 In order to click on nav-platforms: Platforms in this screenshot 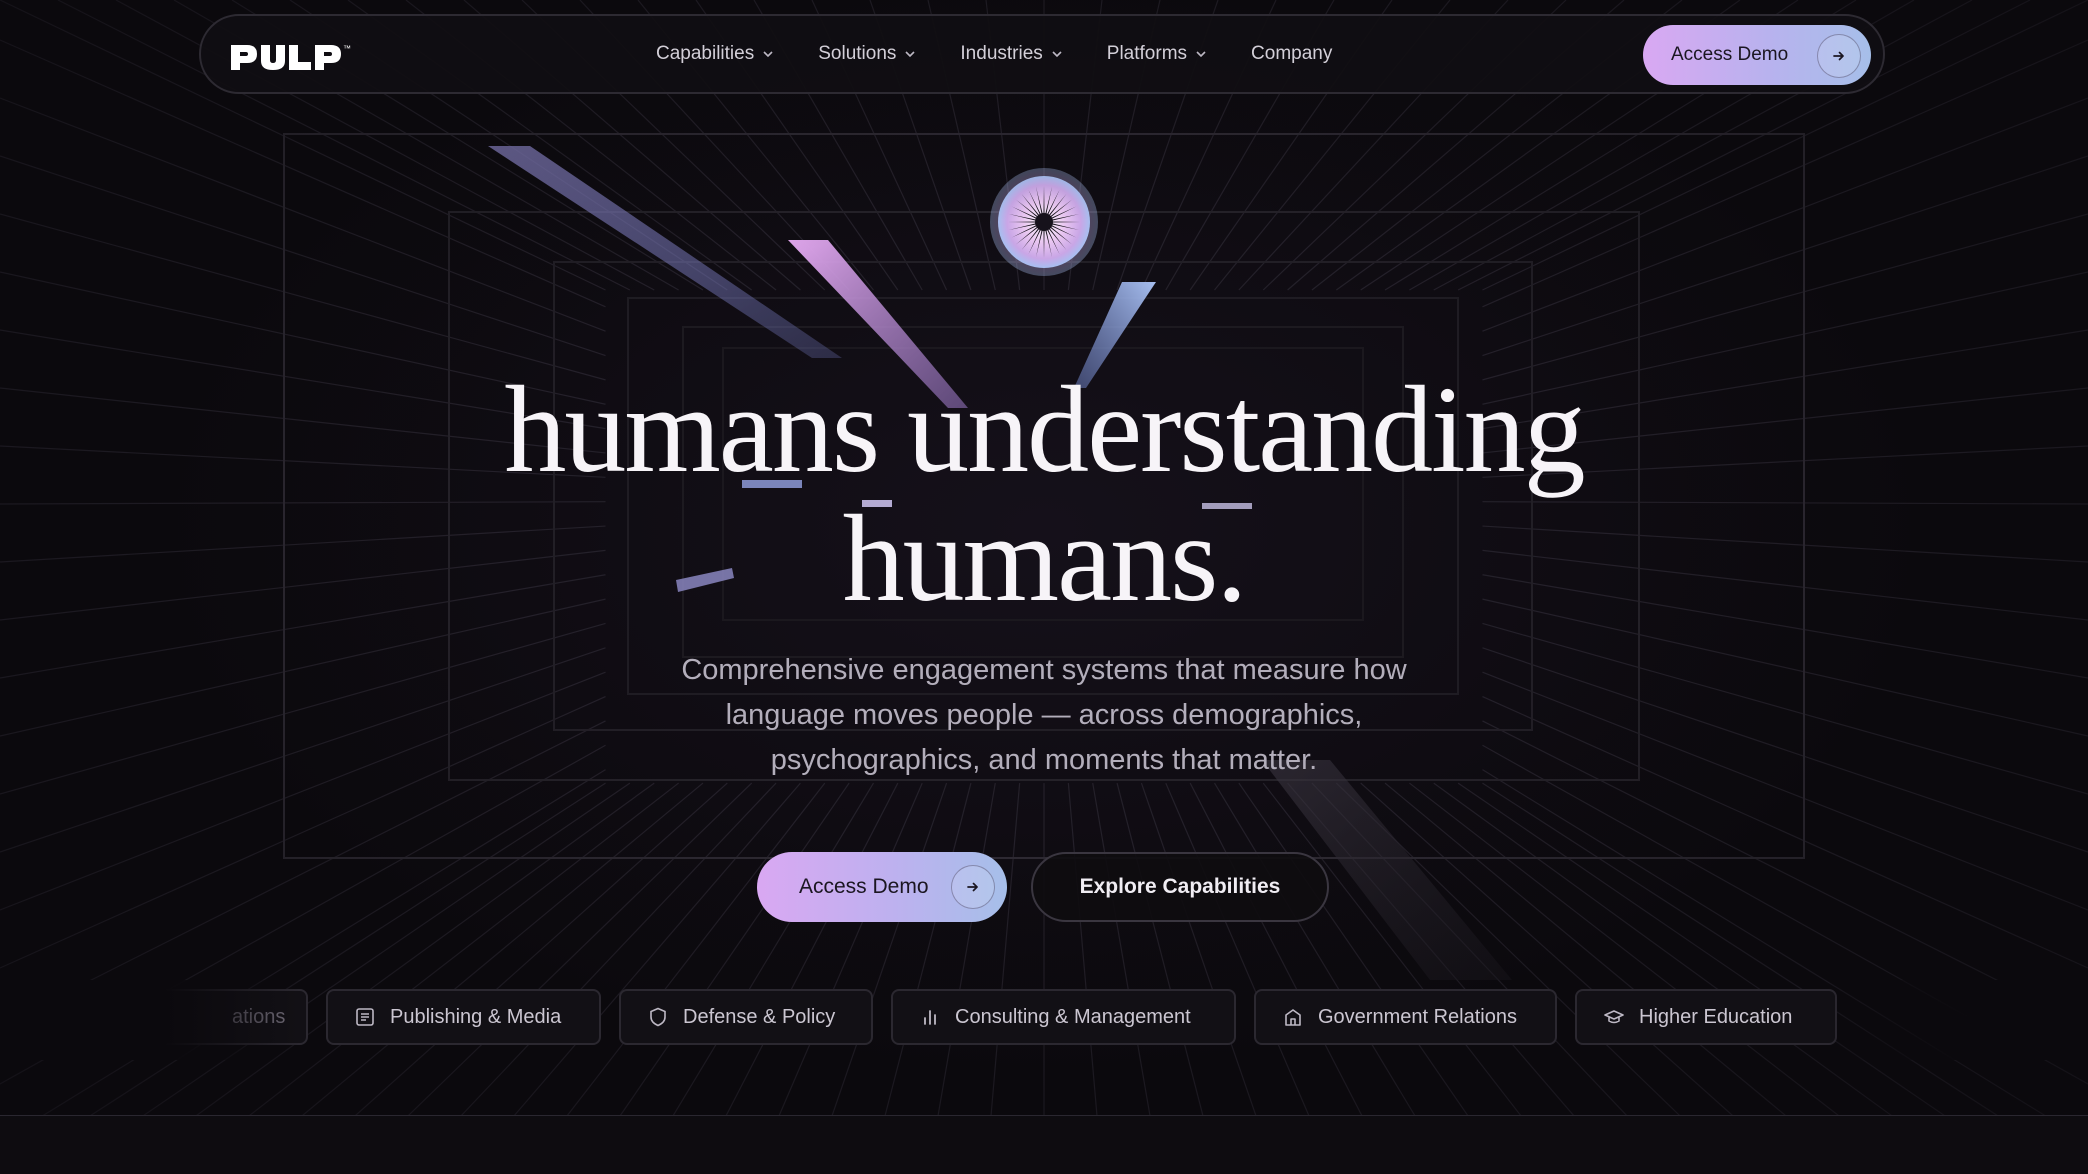, I will do `click(1157, 54)`.